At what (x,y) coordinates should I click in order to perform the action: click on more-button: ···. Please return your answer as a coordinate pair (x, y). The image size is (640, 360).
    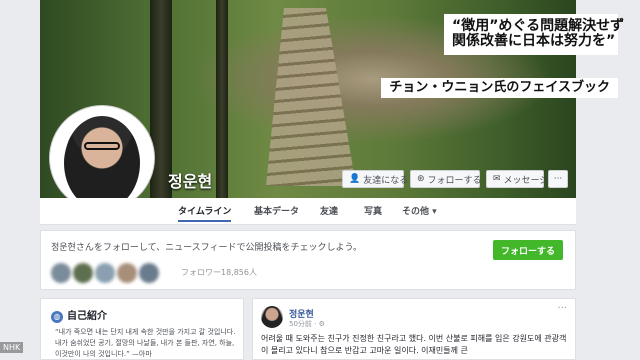
    Looking at the image, I should click on (558, 179).